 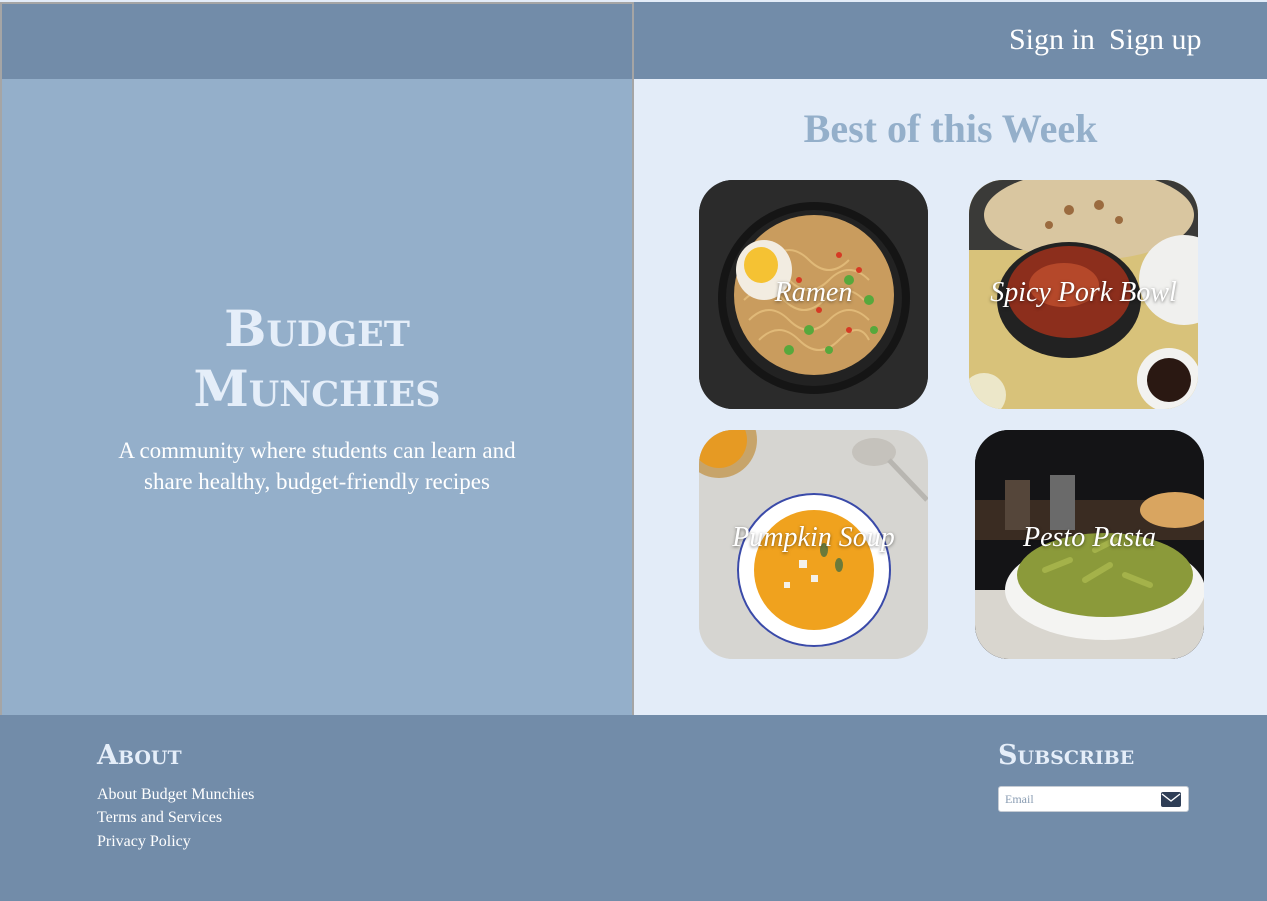 What do you see at coordinates (317, 328) in the screenshot?
I see `site-title-line1: Budget` at bounding box center [317, 328].